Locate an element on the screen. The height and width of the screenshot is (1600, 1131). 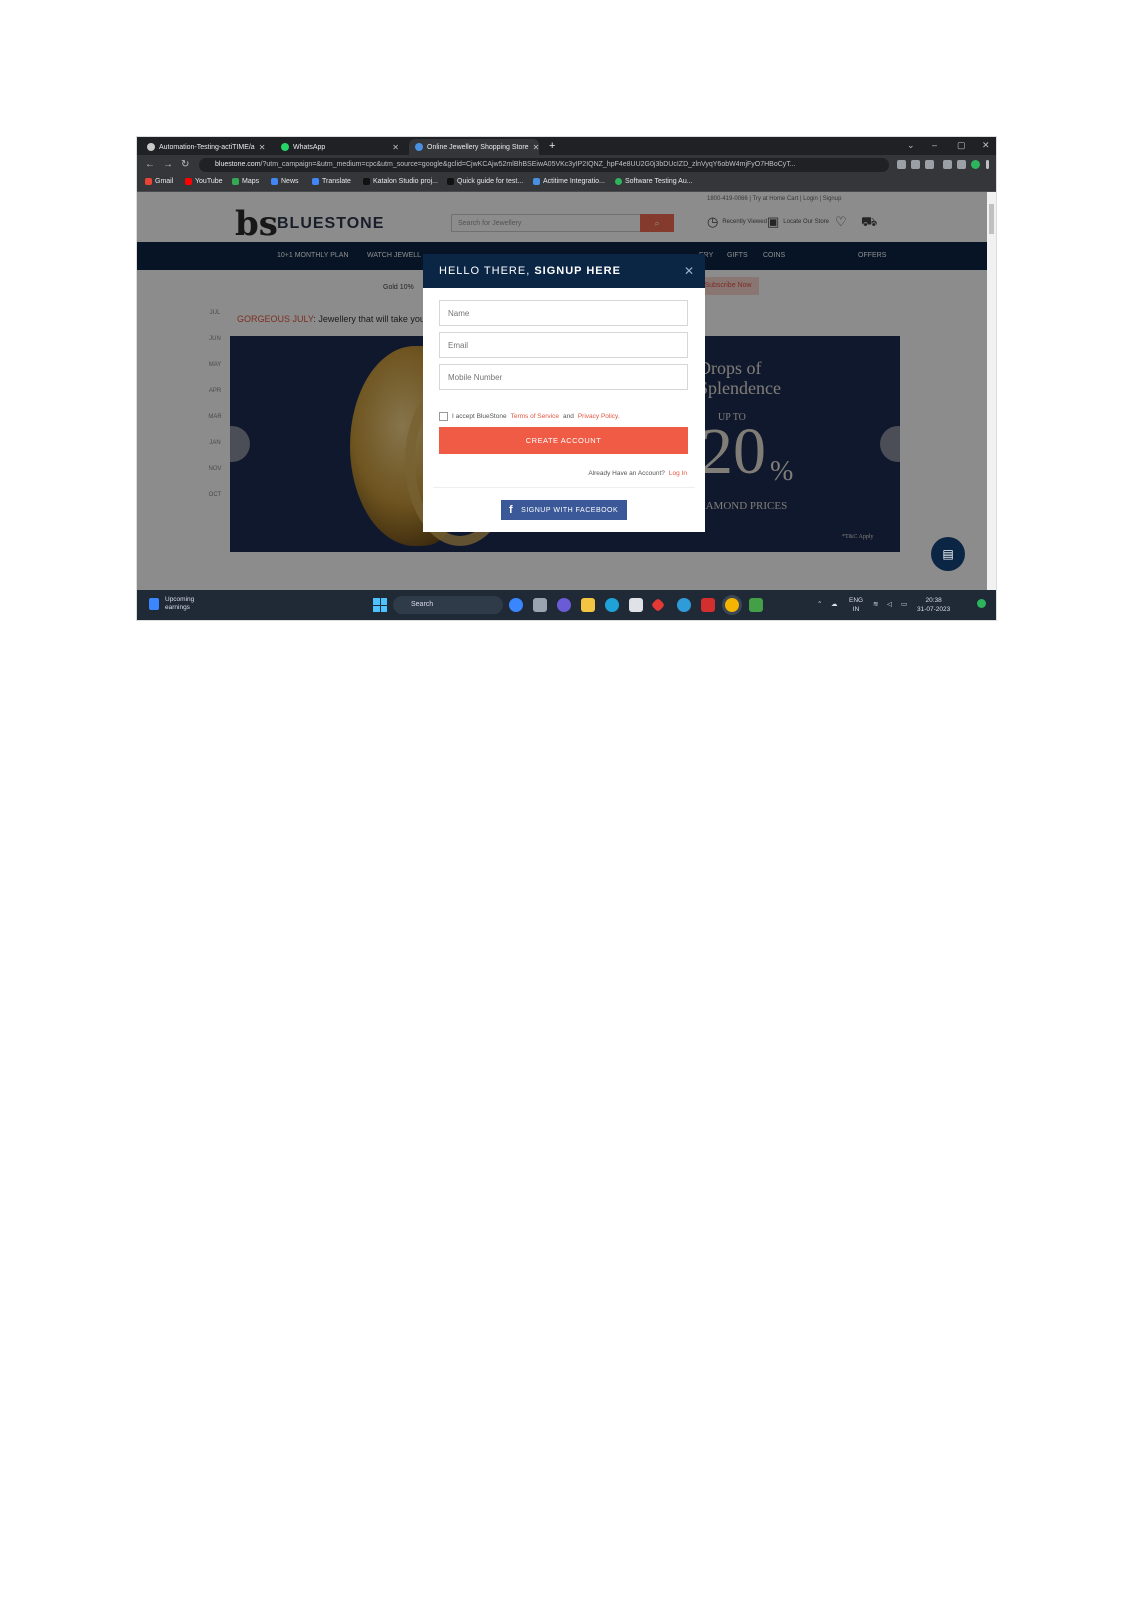
bookmark-gmail: Gmail is located at coordinates (159, 181).